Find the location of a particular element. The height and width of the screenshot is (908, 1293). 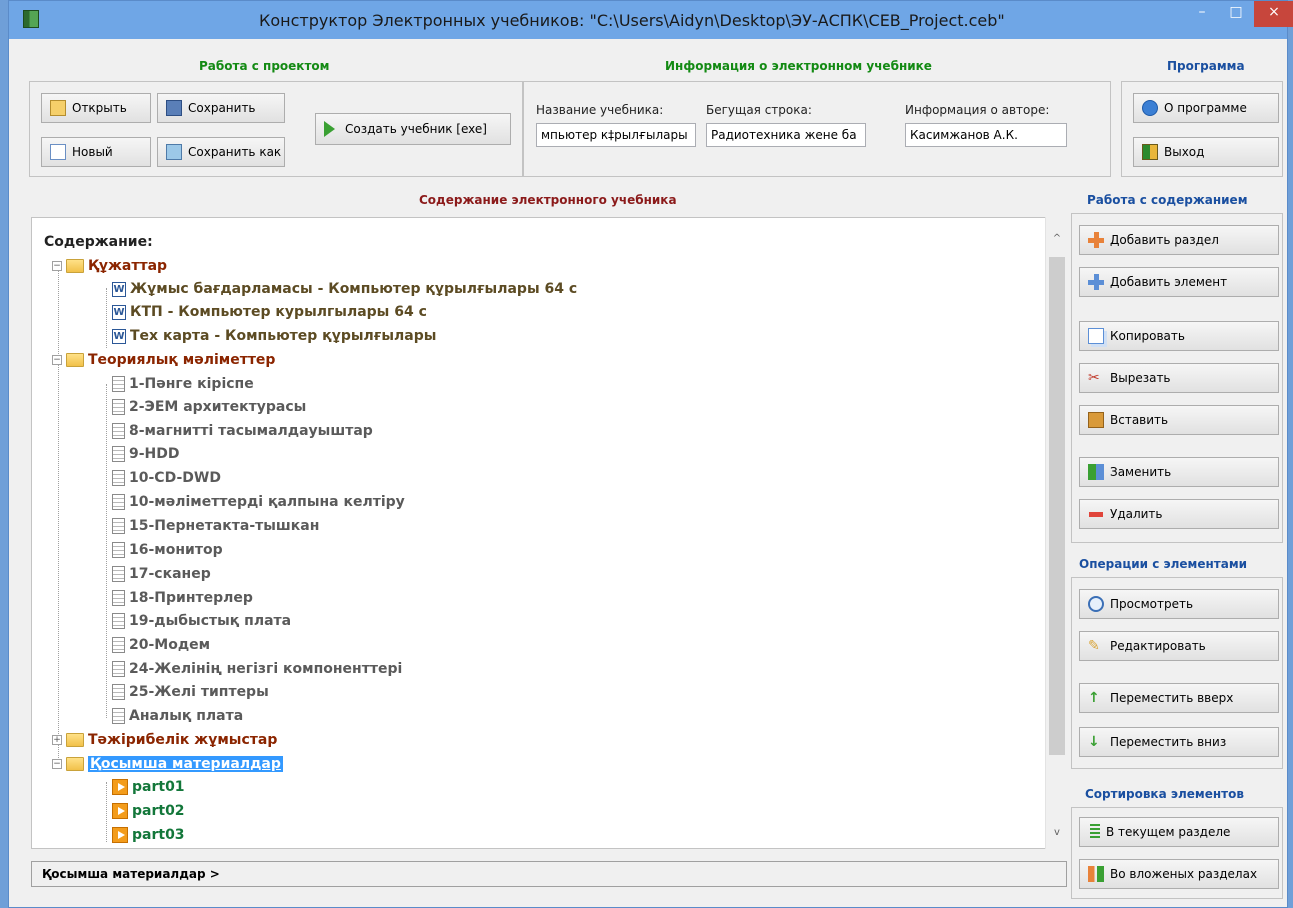

replace-button: Заменить is located at coordinates (1179, 472).